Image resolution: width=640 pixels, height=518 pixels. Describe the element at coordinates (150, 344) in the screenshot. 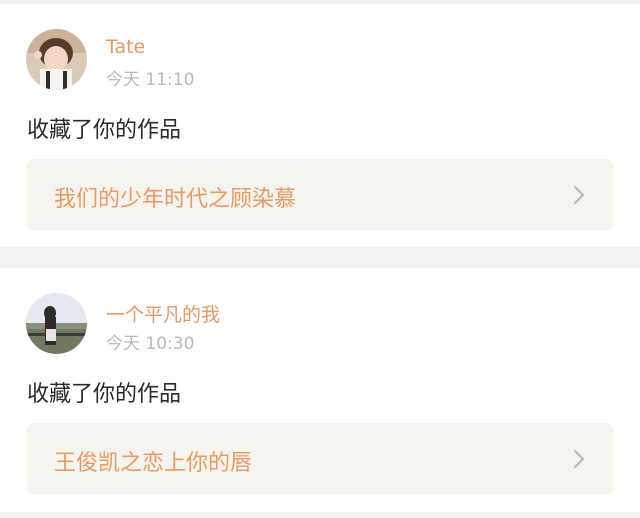

I see `timestamp: 今天 10:30` at that location.